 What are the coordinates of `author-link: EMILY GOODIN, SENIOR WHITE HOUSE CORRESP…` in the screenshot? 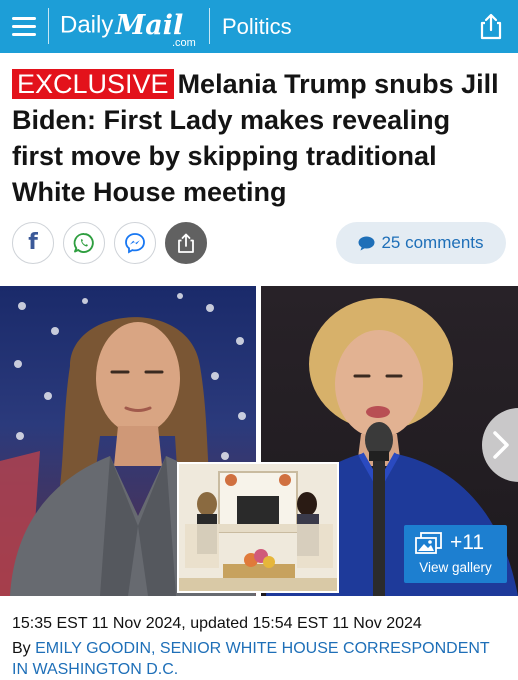 It's located at (250, 659).